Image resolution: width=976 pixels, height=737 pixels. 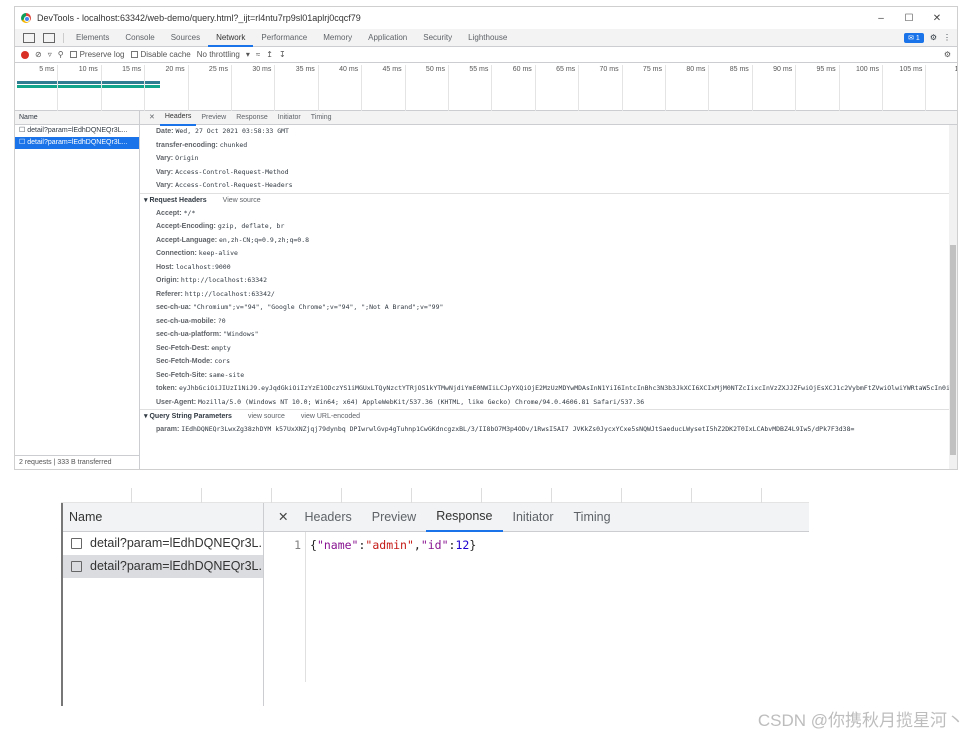 I want to click on download-icon: ↧, so click(x=282, y=54).